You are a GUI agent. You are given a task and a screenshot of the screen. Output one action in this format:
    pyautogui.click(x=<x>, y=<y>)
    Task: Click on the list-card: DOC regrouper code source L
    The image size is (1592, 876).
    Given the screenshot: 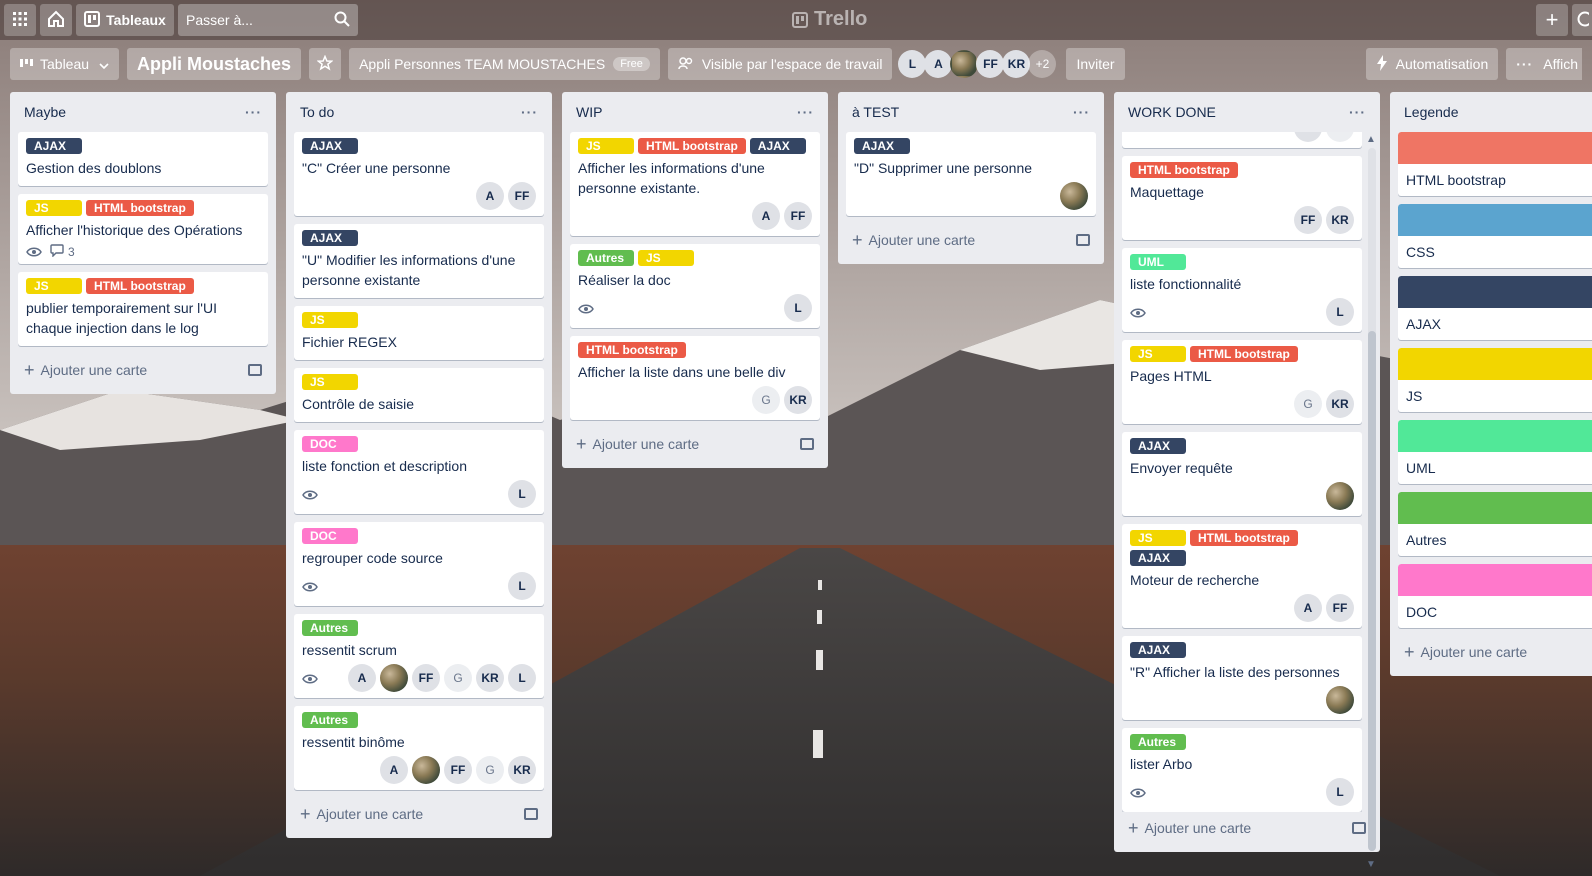 What is the action you would take?
    pyautogui.click(x=419, y=564)
    